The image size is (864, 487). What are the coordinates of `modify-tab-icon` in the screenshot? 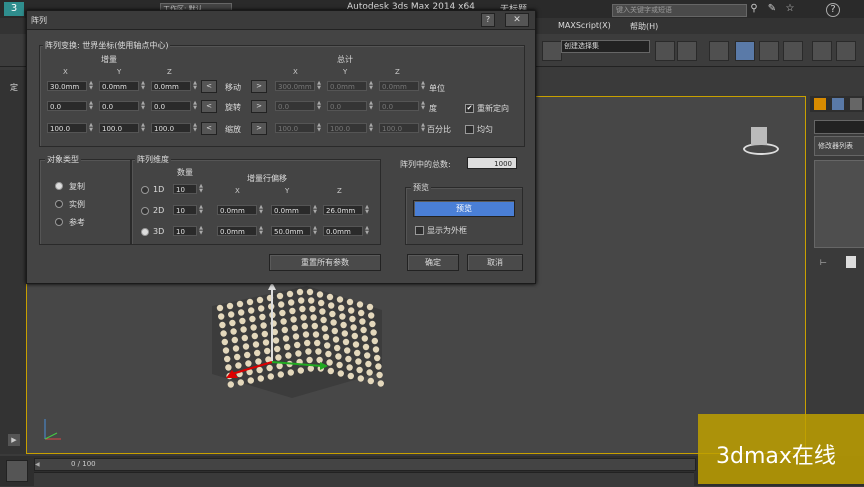 It's located at (838, 104).